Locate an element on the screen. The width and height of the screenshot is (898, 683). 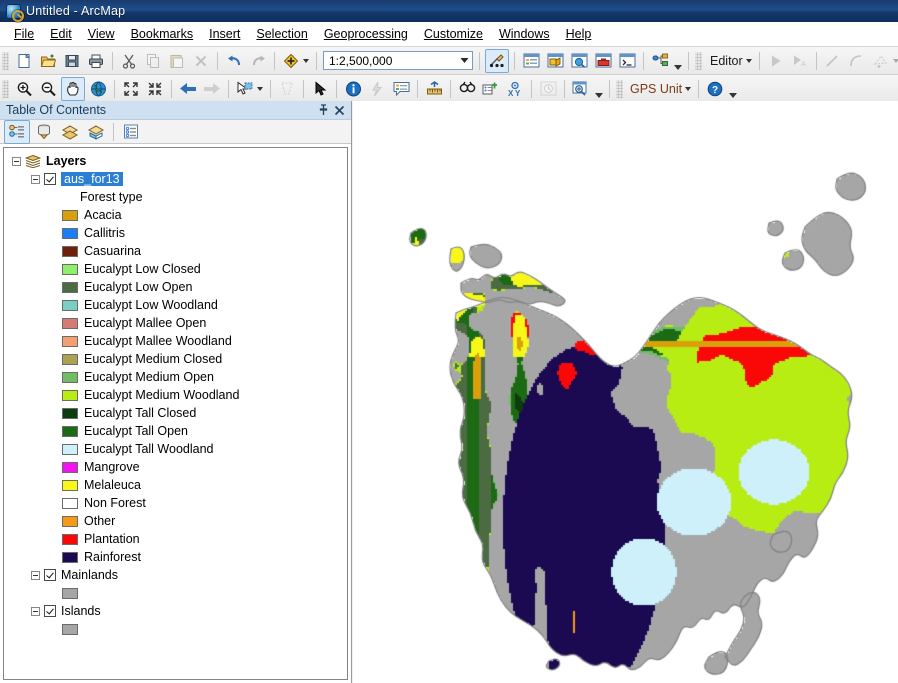
straight-segment-icon is located at coordinates (833, 61).